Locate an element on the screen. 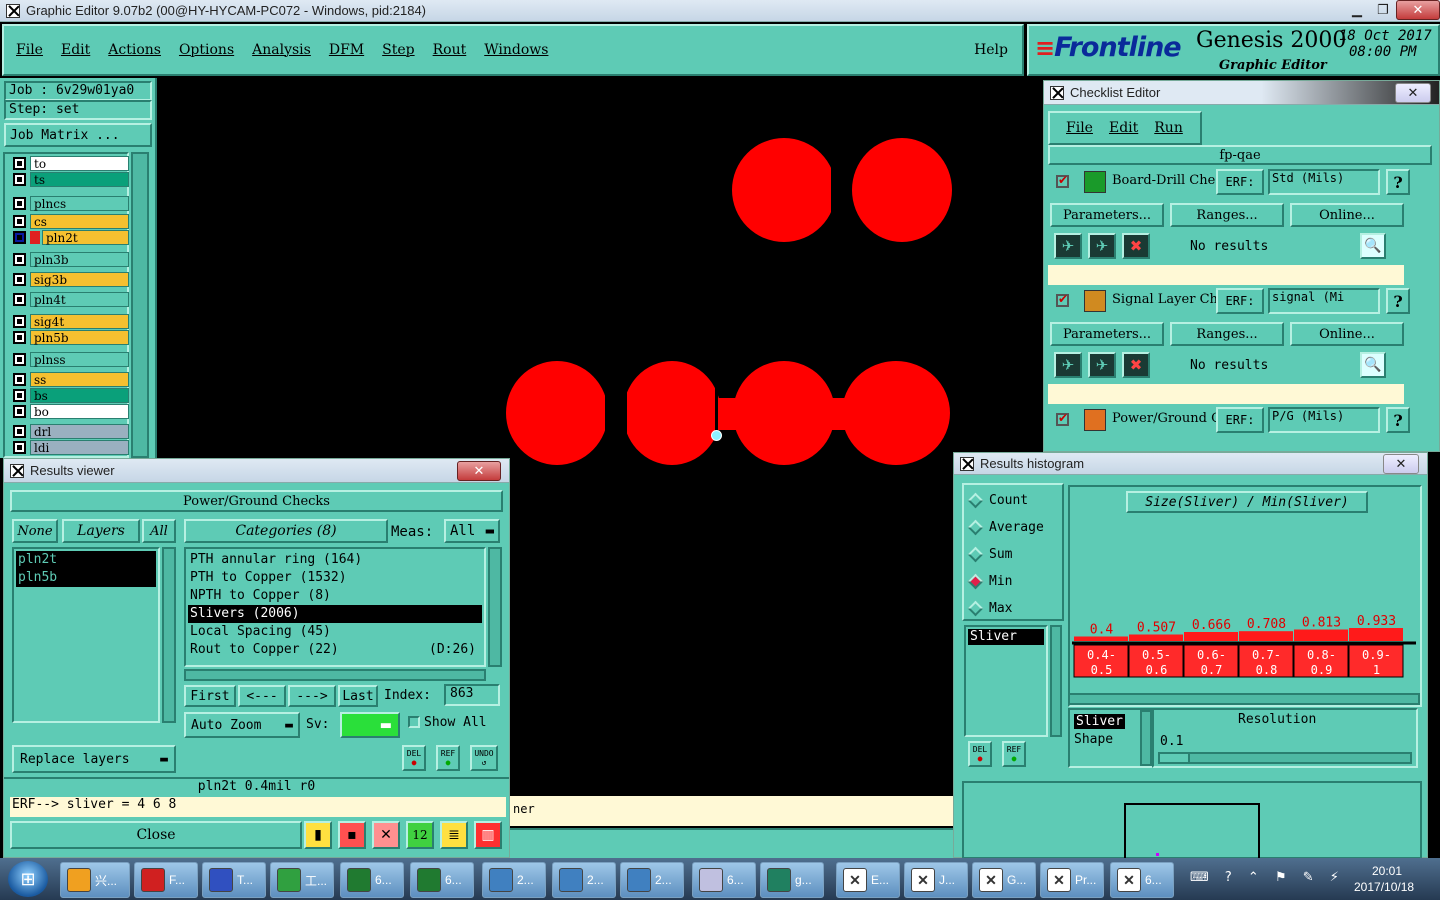 This screenshot has width=1440, height=900. resolution-slider-thumb is located at coordinates (1175, 758).